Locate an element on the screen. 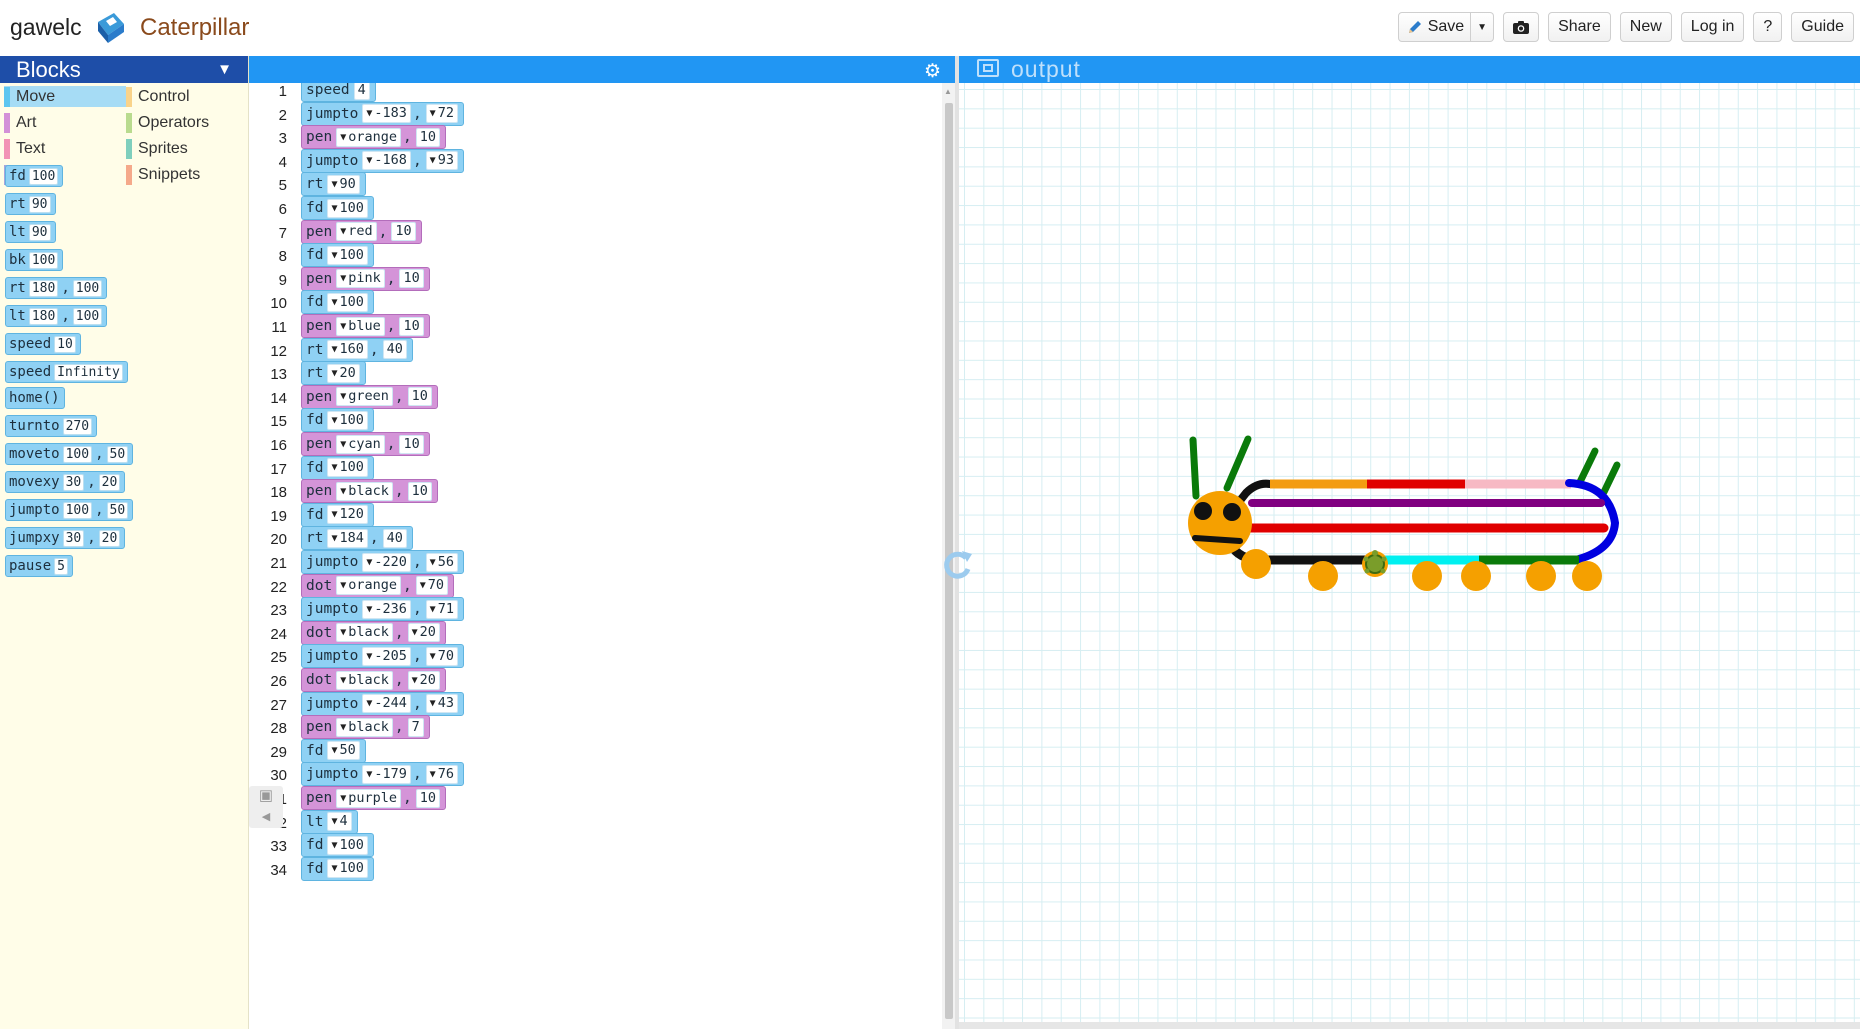 This screenshot has width=1860, height=1034. block-argument: ▼ 93 is located at coordinates (441, 161).